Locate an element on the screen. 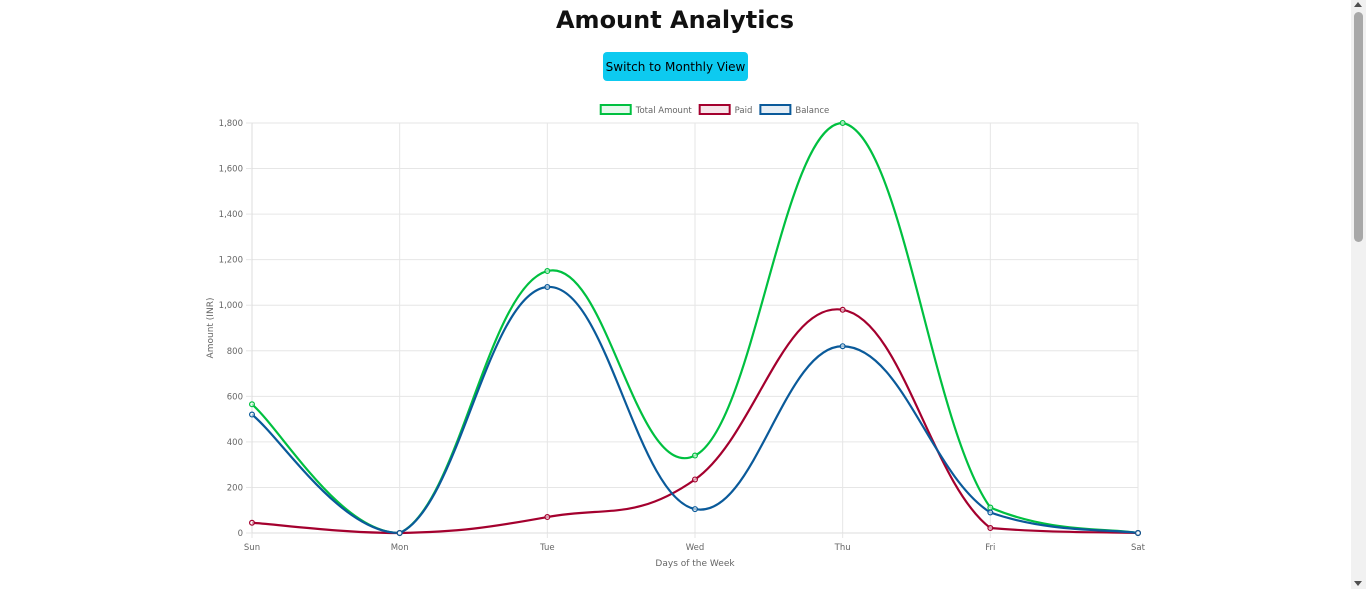 The height and width of the screenshot is (589, 1366). y-axis-ticks: 0 200 400 600 800 1,000 1,200 1,400 1,600 1,800 is located at coordinates (235, 329).